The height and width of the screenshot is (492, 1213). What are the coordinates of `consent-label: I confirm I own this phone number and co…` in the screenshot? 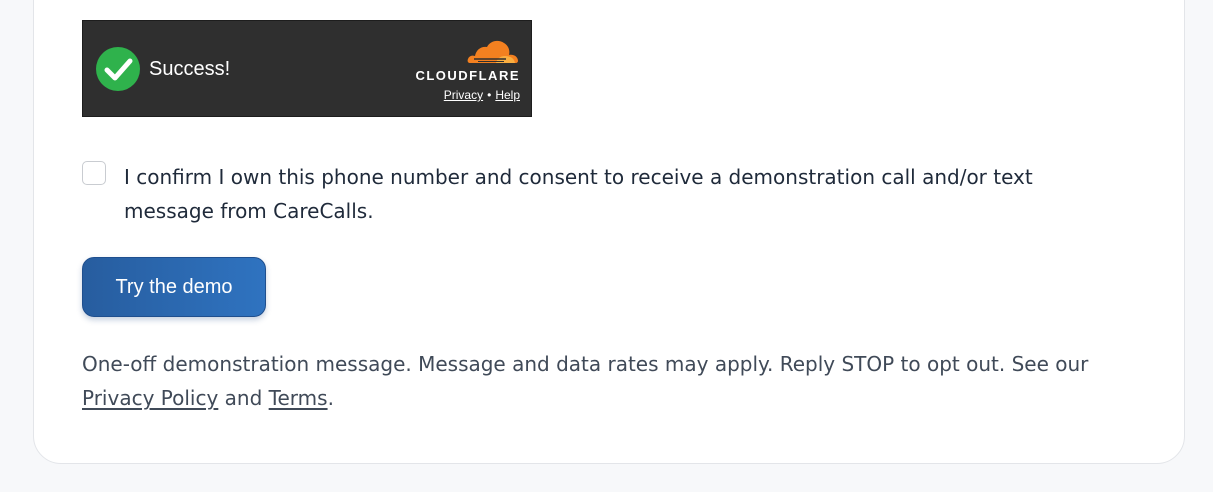 It's located at (578, 194).